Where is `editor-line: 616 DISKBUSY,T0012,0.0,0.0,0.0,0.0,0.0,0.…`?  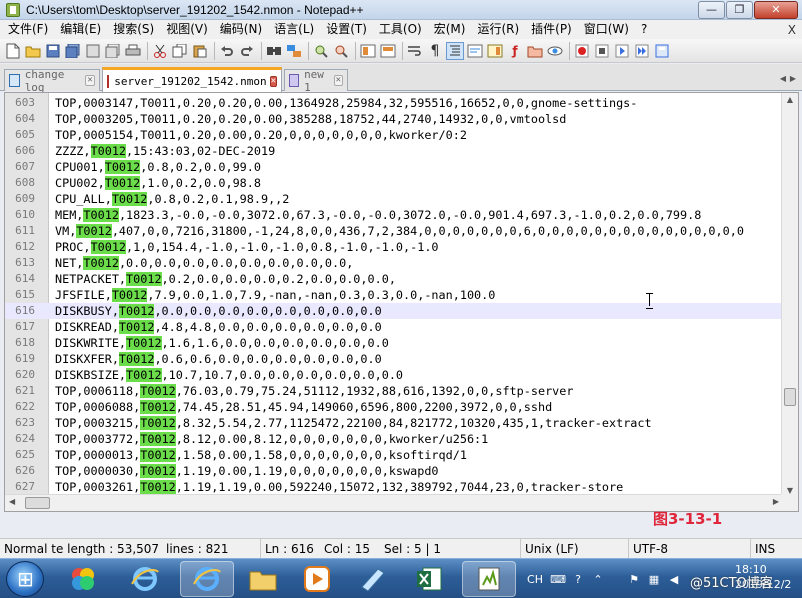
editor-line: 616 DISKBUSY,T0012,0.0,0.0,0.0,0.0,0.0,0.… is located at coordinates (395, 311).